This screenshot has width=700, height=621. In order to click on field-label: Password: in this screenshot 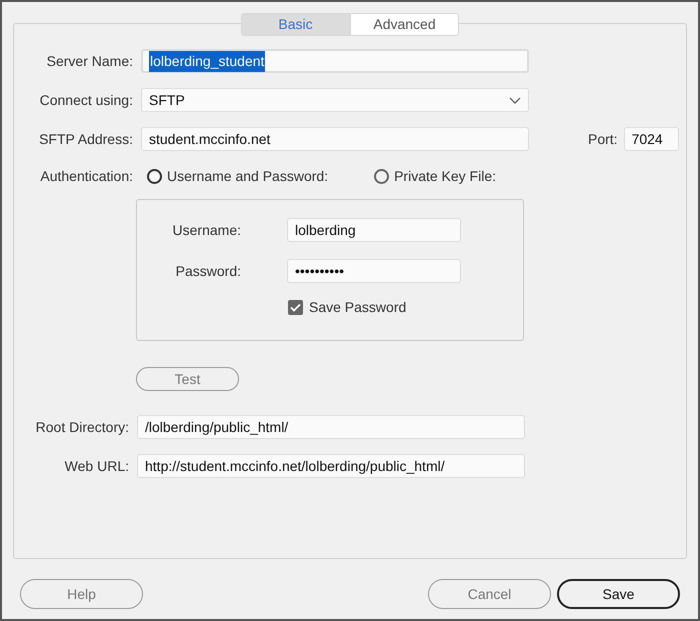, I will do `click(208, 271)`.